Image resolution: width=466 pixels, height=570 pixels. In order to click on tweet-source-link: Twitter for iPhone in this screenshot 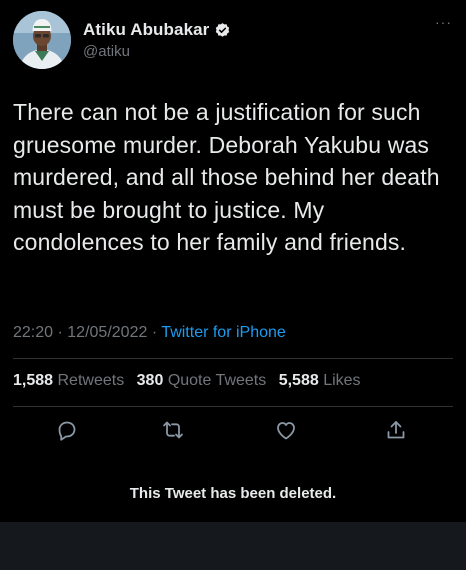, I will do `click(223, 332)`.